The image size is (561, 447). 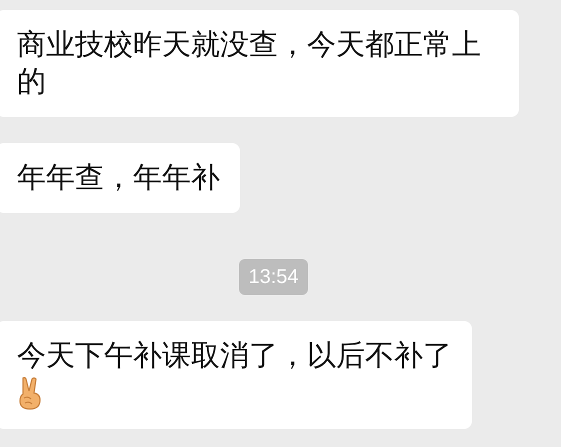 What do you see at coordinates (273, 277) in the screenshot?
I see `timestamp: 13:54` at bounding box center [273, 277].